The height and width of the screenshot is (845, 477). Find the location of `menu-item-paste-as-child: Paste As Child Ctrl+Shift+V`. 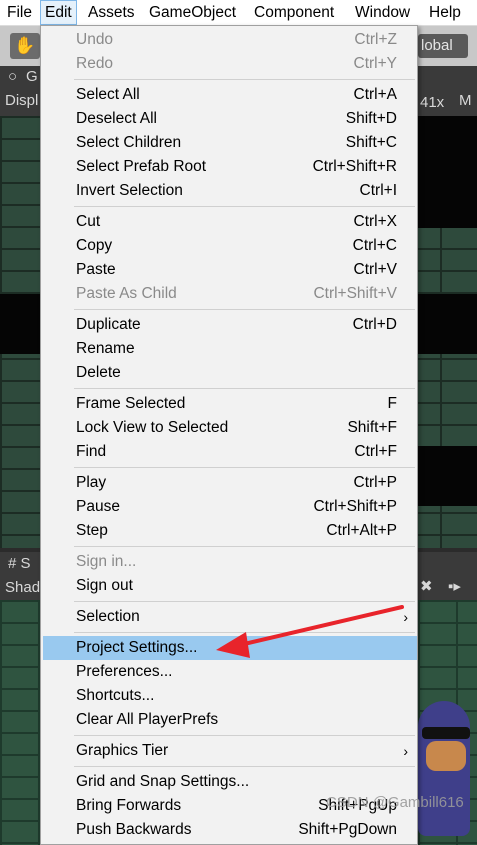

menu-item-paste-as-child: Paste As Child Ctrl+Shift+V is located at coordinates (229, 294).